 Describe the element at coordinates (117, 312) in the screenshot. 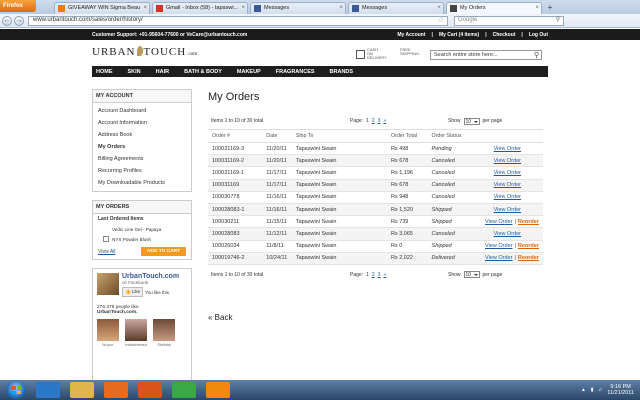

I see `likes-page-link: UrbanTouch.com.` at that location.